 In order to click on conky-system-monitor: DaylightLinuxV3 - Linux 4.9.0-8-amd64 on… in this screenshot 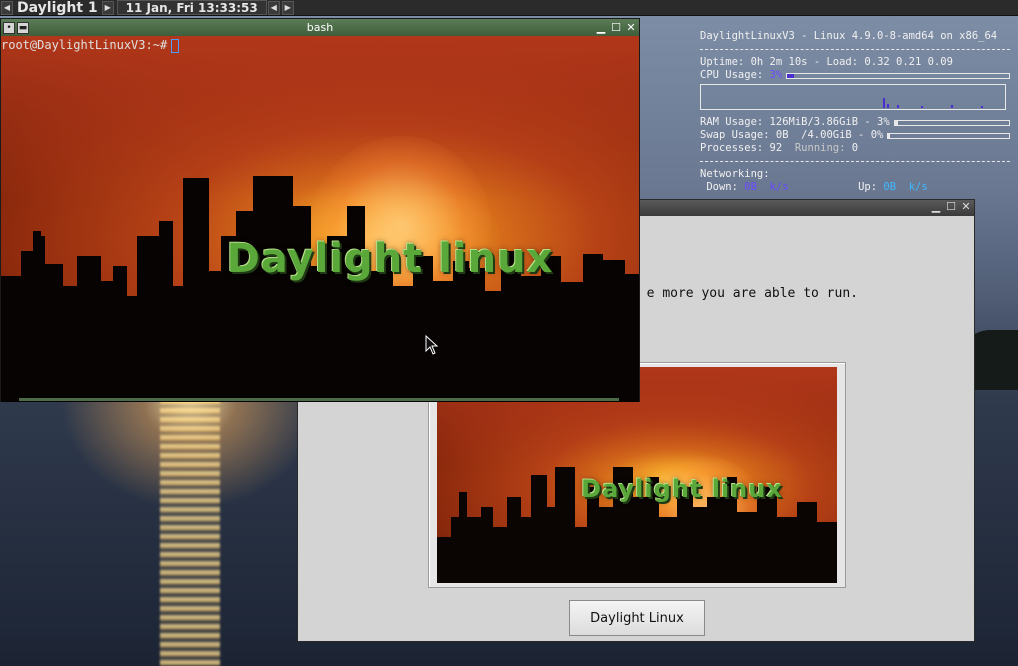, I will do `click(855, 112)`.